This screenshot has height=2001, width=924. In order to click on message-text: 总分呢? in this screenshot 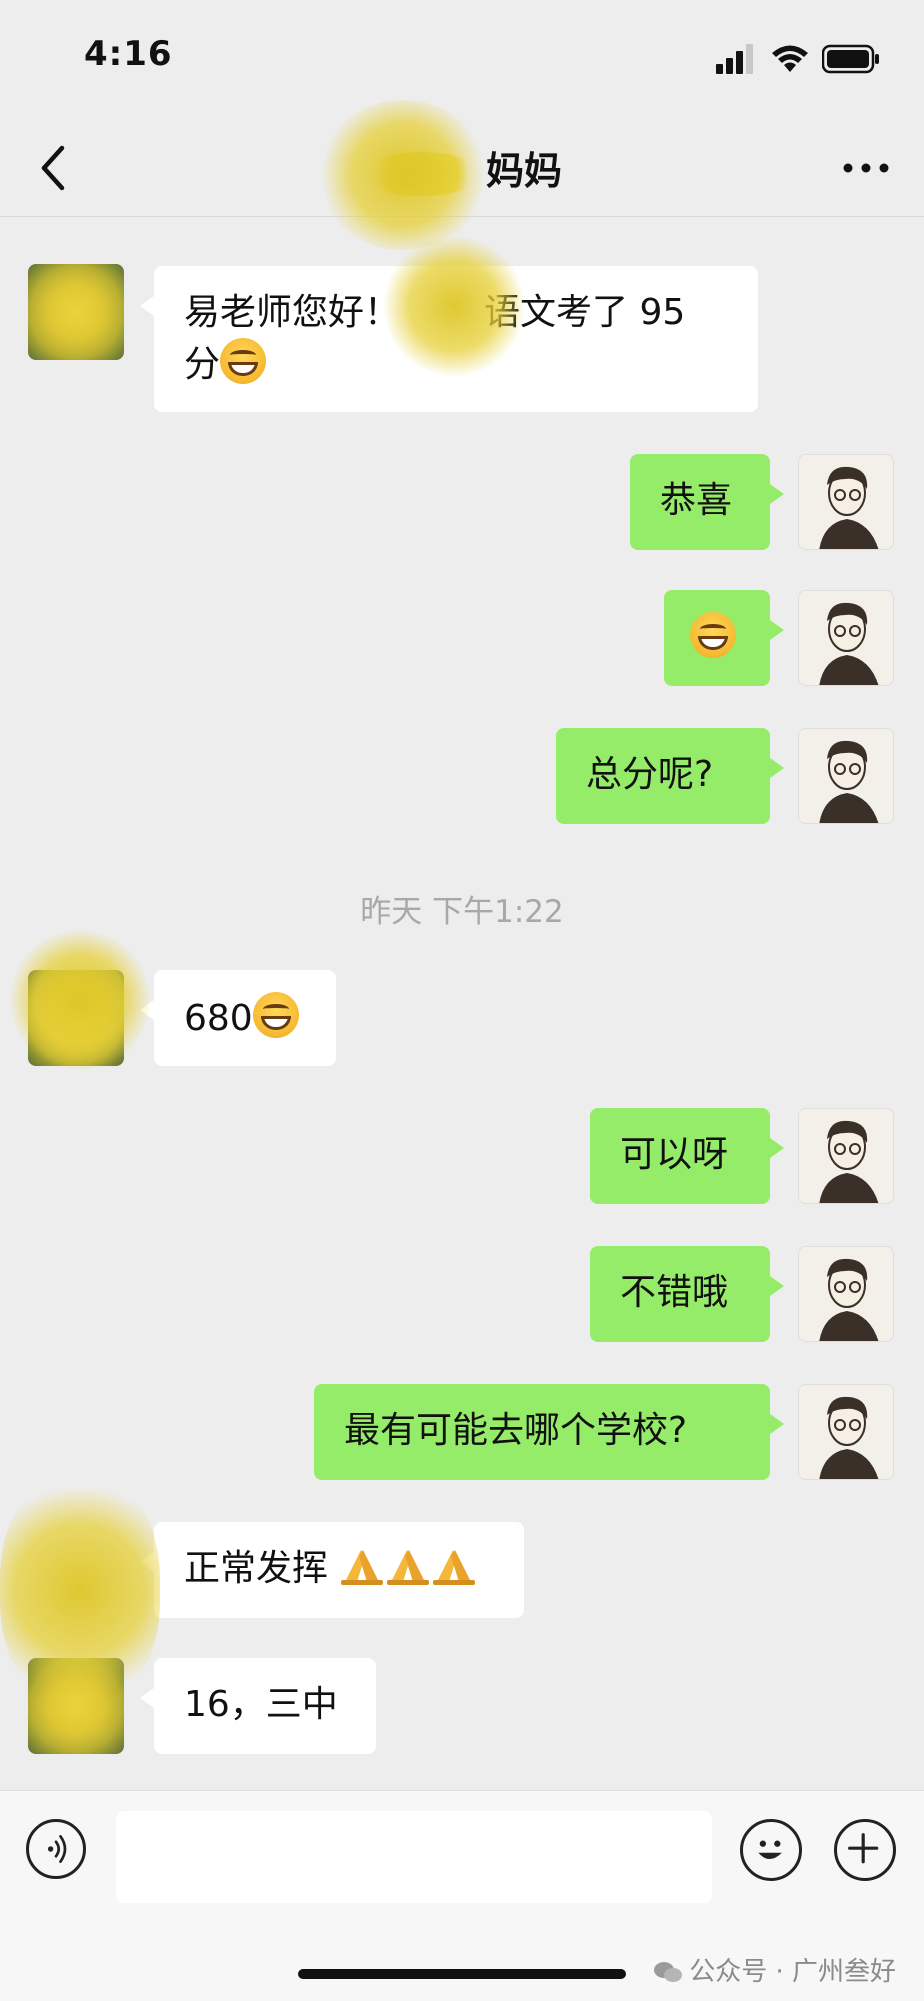, I will do `click(650, 774)`.